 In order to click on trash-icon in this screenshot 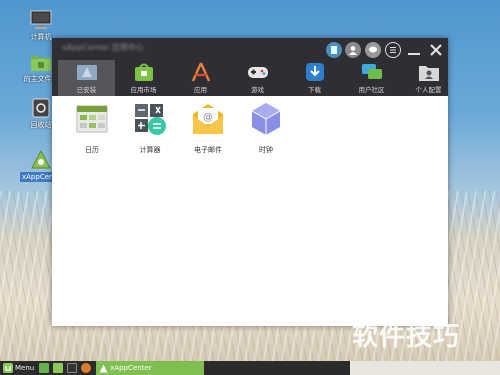, I will do `click(41, 108)`.